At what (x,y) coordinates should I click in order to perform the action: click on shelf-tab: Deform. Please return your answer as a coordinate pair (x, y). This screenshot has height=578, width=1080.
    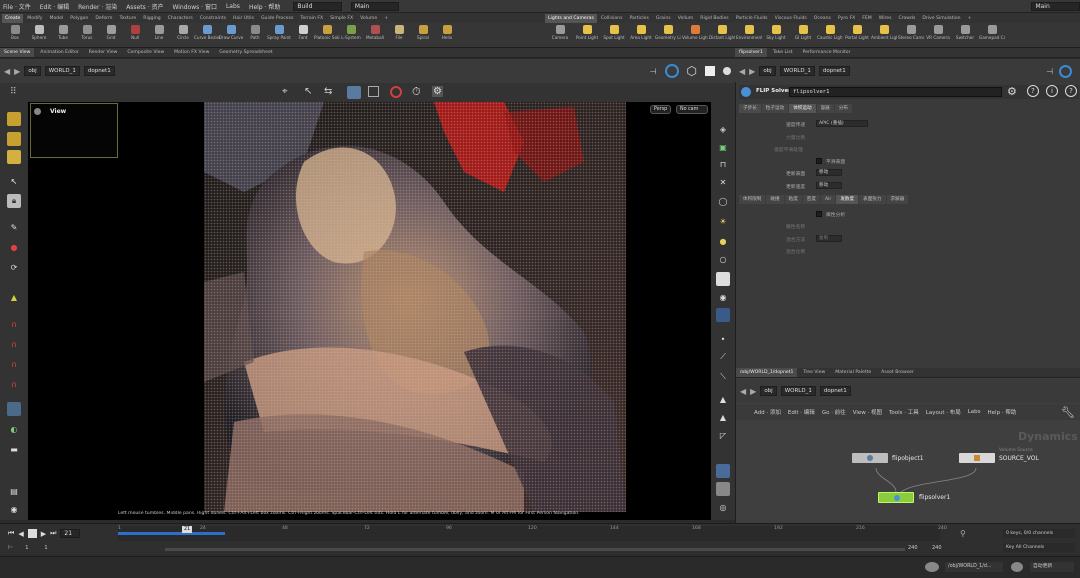
    Looking at the image, I should click on (103, 18).